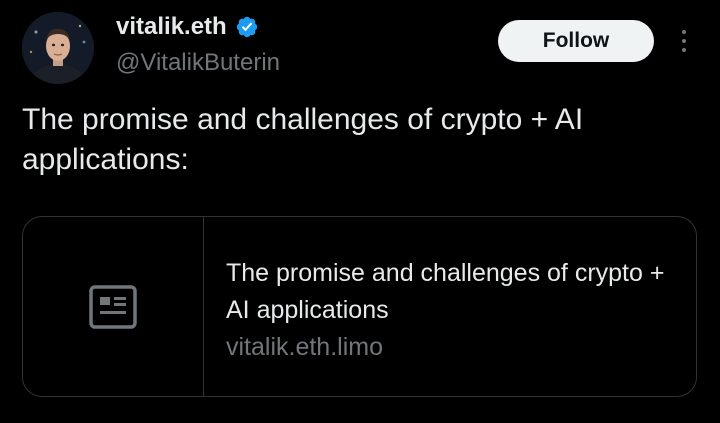 The width and height of the screenshot is (720, 423). Describe the element at coordinates (198, 63) in the screenshot. I see `author-handle: @VitalikButerin` at that location.